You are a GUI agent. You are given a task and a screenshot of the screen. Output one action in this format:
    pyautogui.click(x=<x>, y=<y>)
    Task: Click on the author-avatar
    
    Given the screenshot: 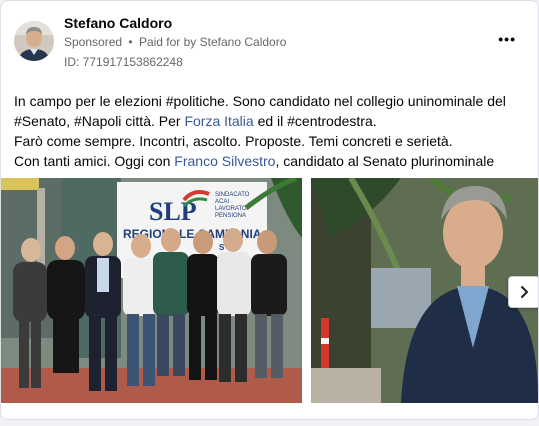 What is the action you would take?
    pyautogui.click(x=34, y=41)
    